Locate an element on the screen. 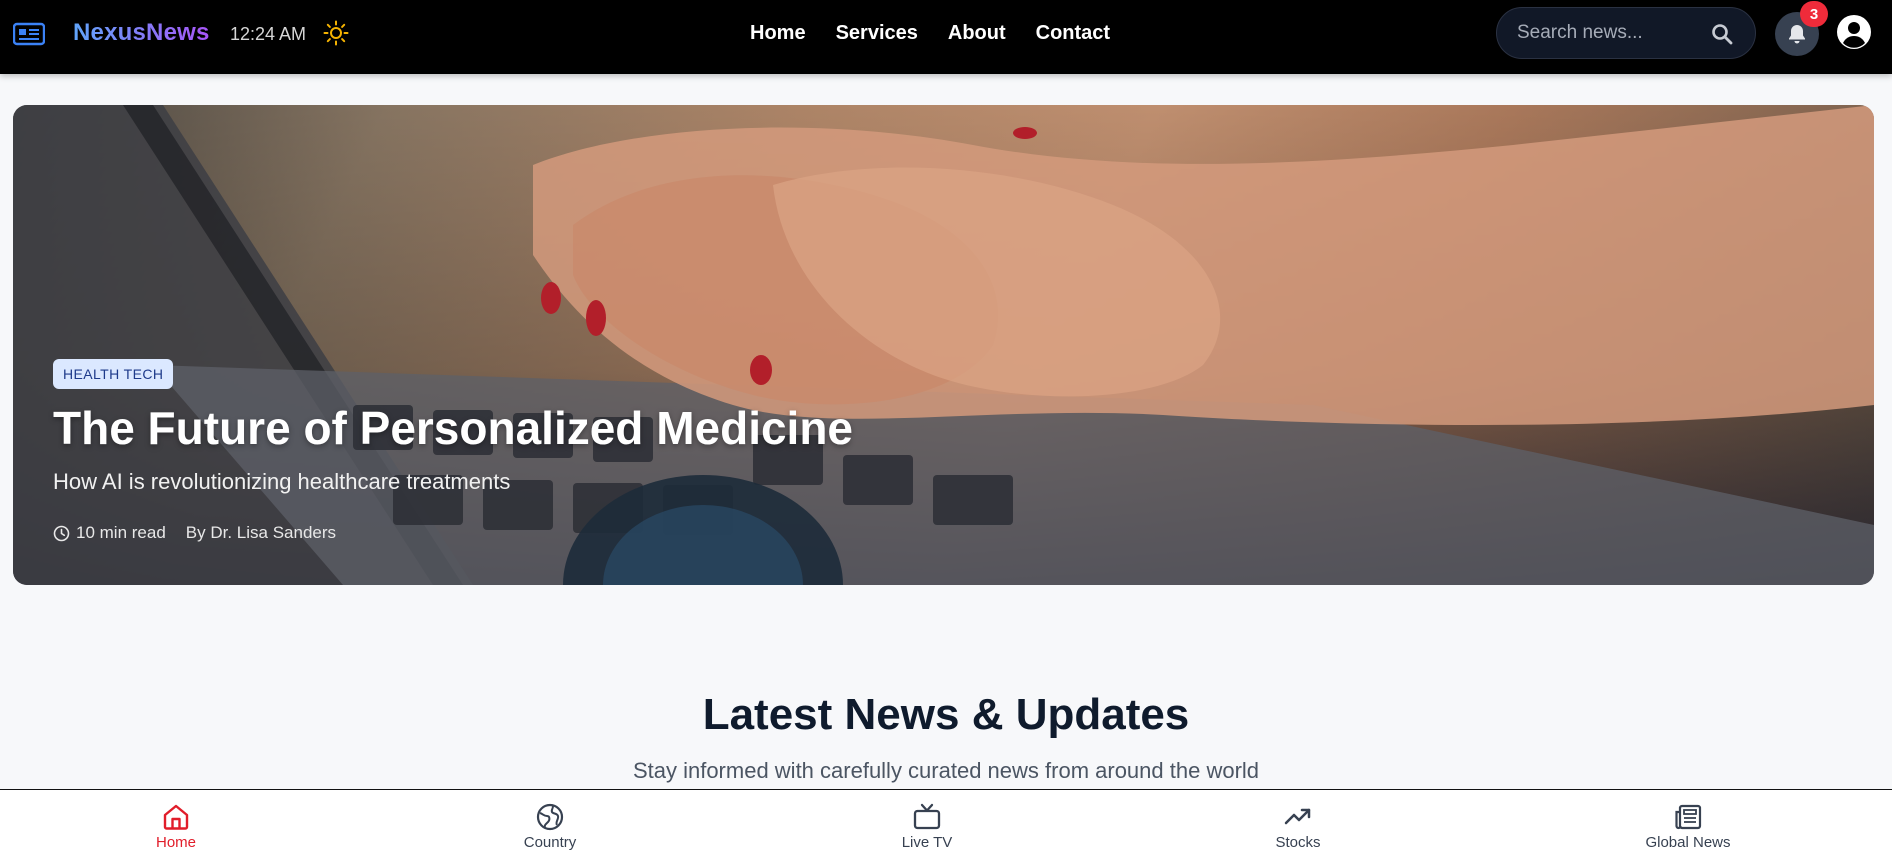 This screenshot has width=1892, height=856. search-icon is located at coordinates (1722, 34).